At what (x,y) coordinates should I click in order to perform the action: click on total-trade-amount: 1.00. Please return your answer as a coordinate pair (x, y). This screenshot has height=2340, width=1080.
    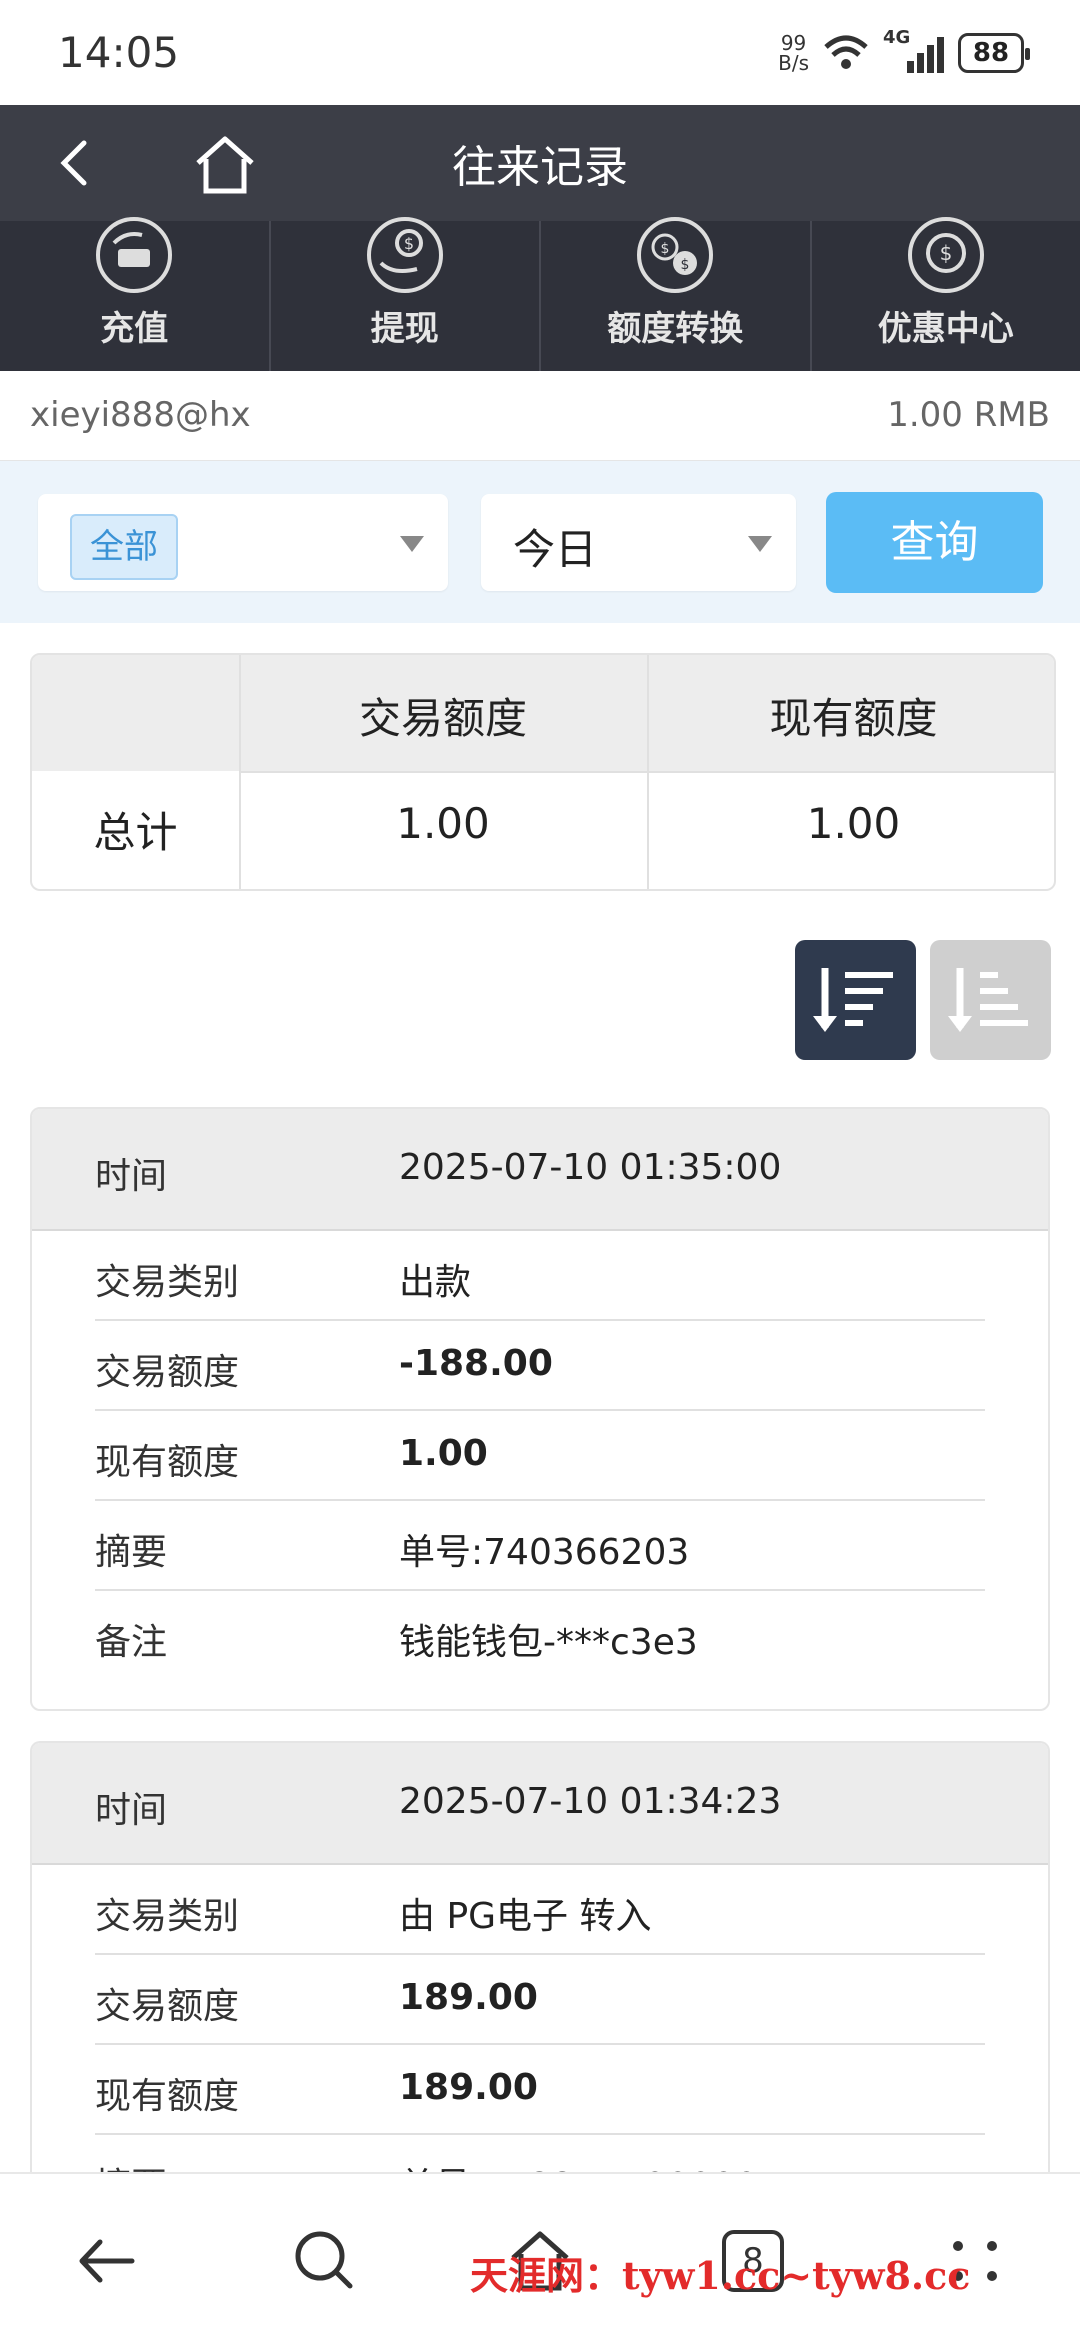
    Looking at the image, I should click on (443, 823).